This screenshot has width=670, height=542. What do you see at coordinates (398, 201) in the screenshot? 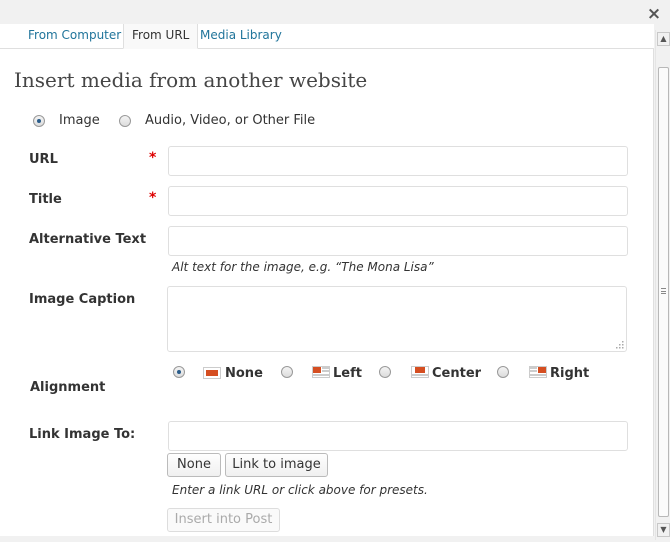
I see `title-input` at bounding box center [398, 201].